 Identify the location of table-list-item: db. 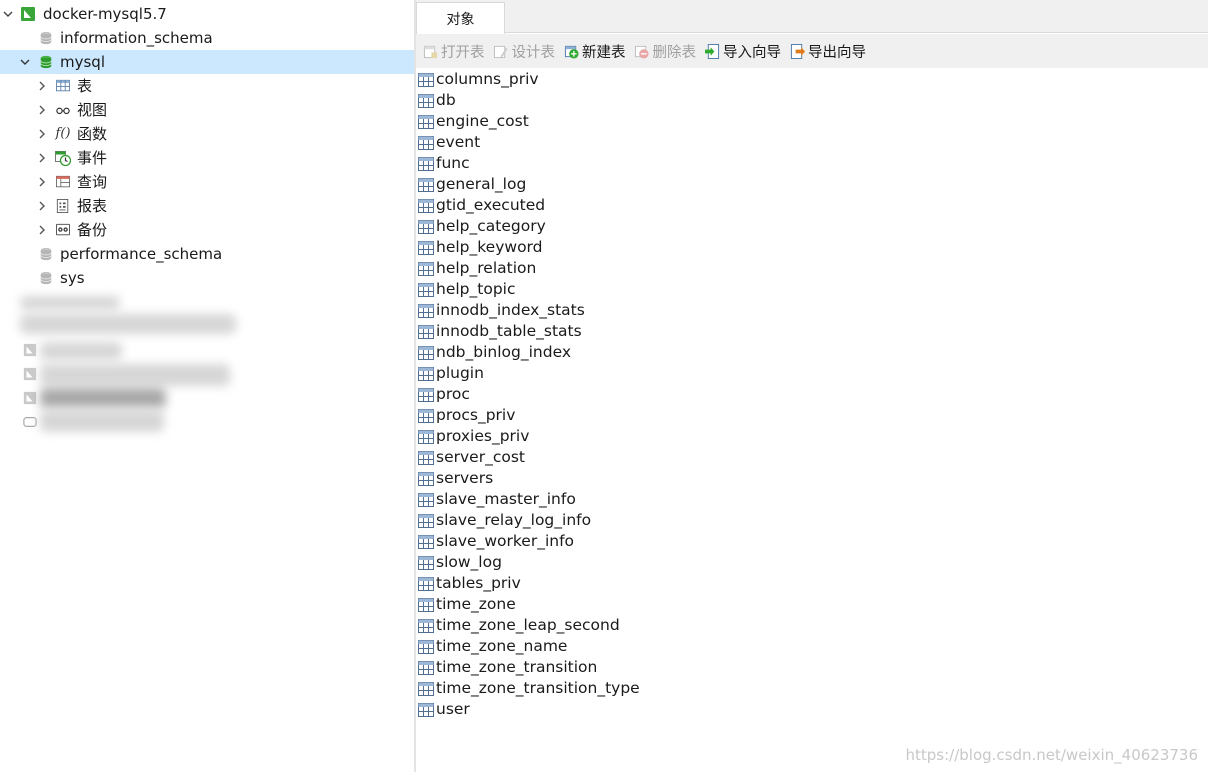
(437, 100).